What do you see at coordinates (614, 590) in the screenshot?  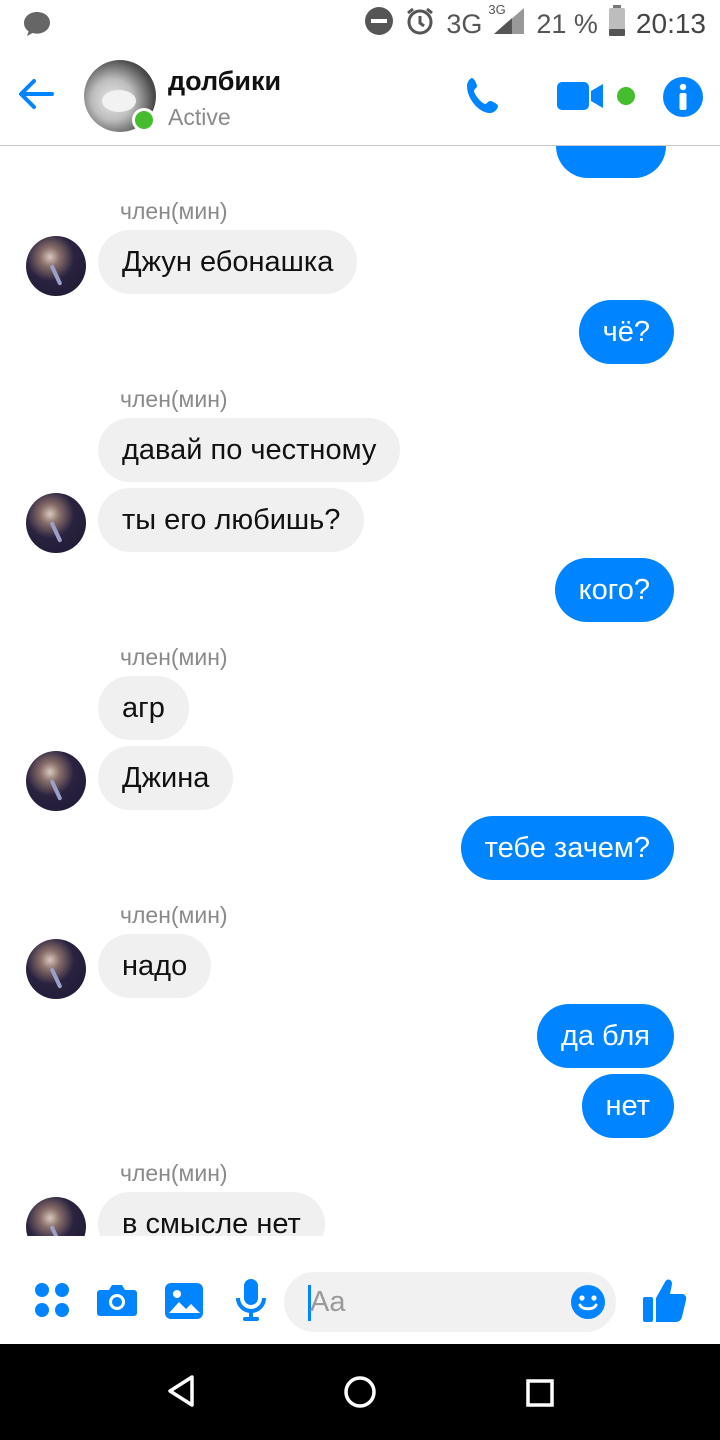 I see `message-bubble-outgoing: кого?` at bounding box center [614, 590].